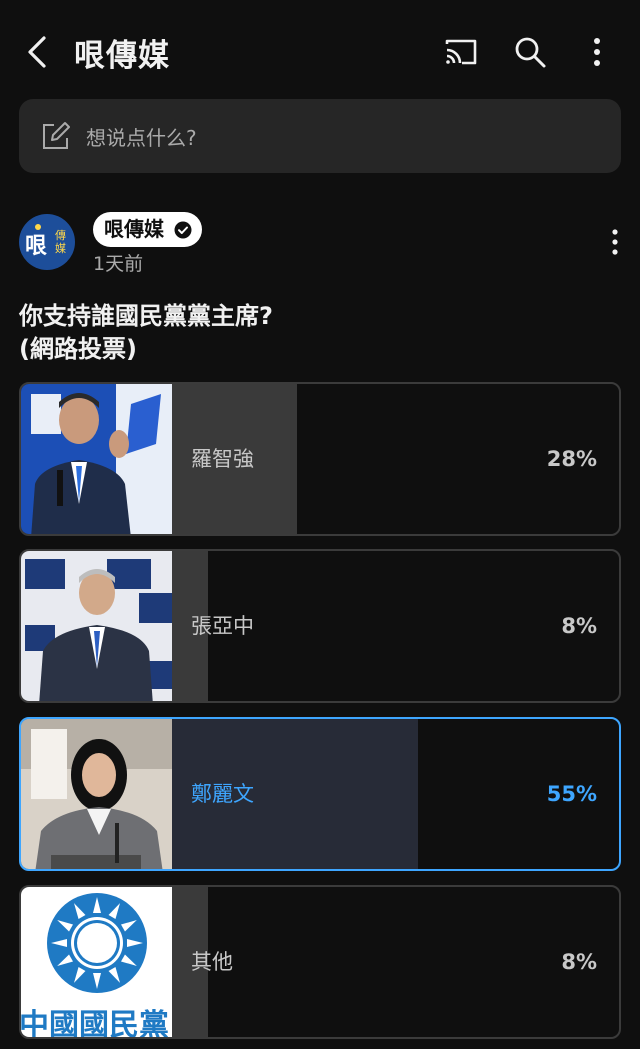 Image resolution: width=640 pixels, height=1049 pixels. I want to click on poll-option-label: 張亞中, so click(222, 626).